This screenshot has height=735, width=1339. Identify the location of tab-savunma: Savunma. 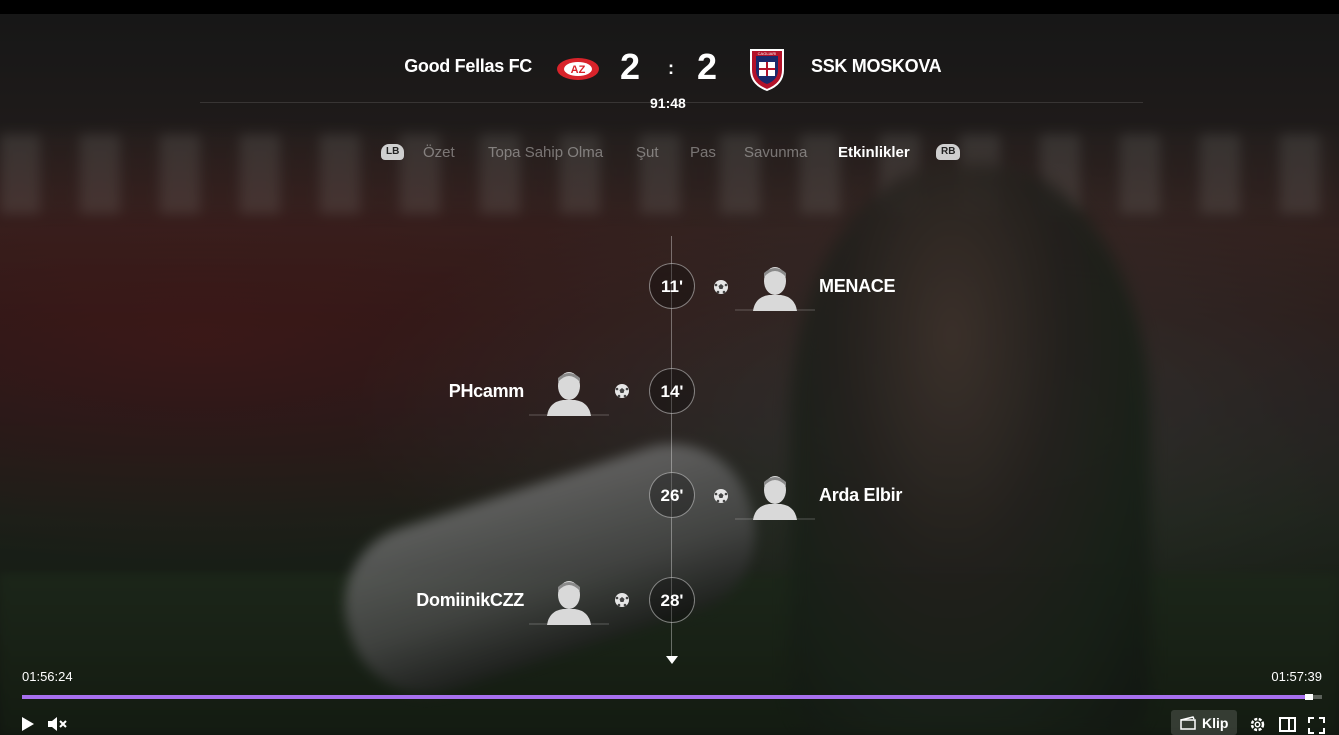
(775, 152).